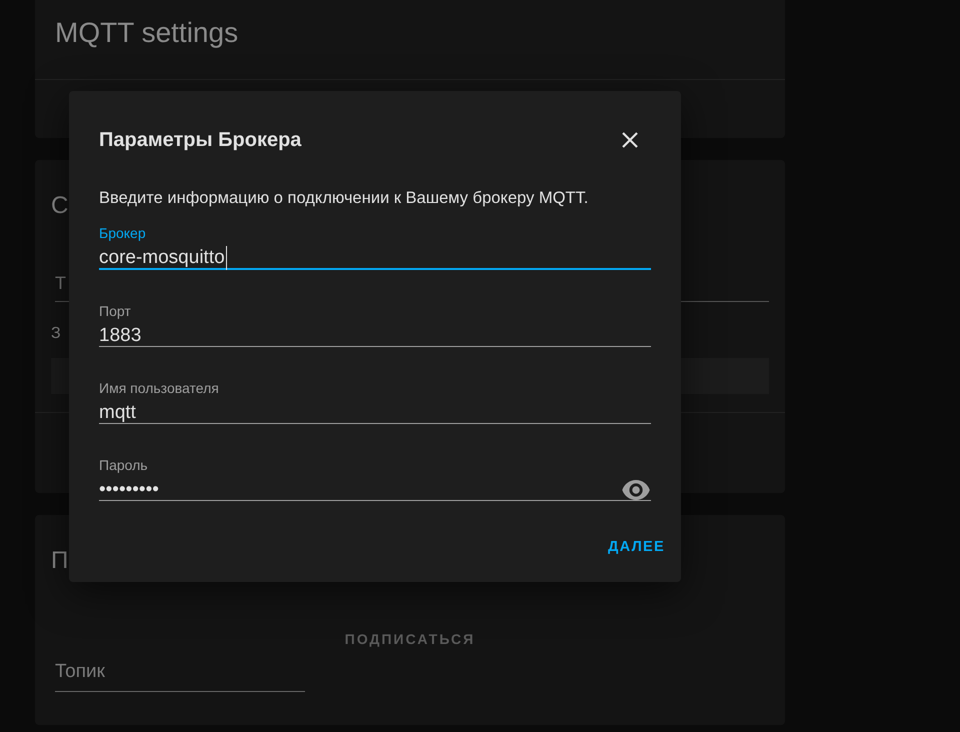 The image size is (960, 732). Describe the element at coordinates (344, 198) in the screenshot. I see `dialog-description: Введите информацию о подключении к Вашему брокеру MQTT.` at that location.